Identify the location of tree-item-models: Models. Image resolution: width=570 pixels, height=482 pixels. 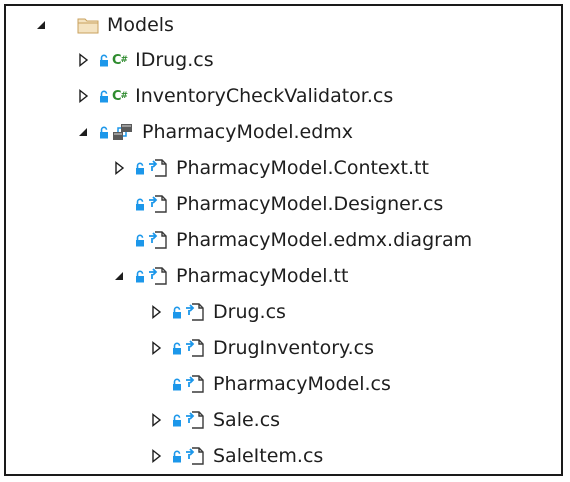
(104, 25).